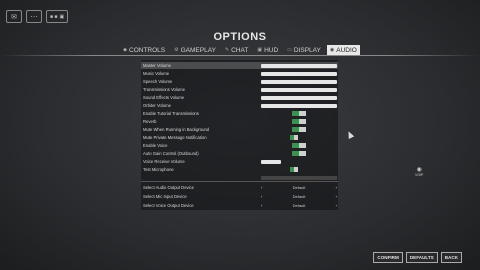 This screenshot has height=270, width=480. I want to click on orbiter-volume-slider, so click(299, 105).